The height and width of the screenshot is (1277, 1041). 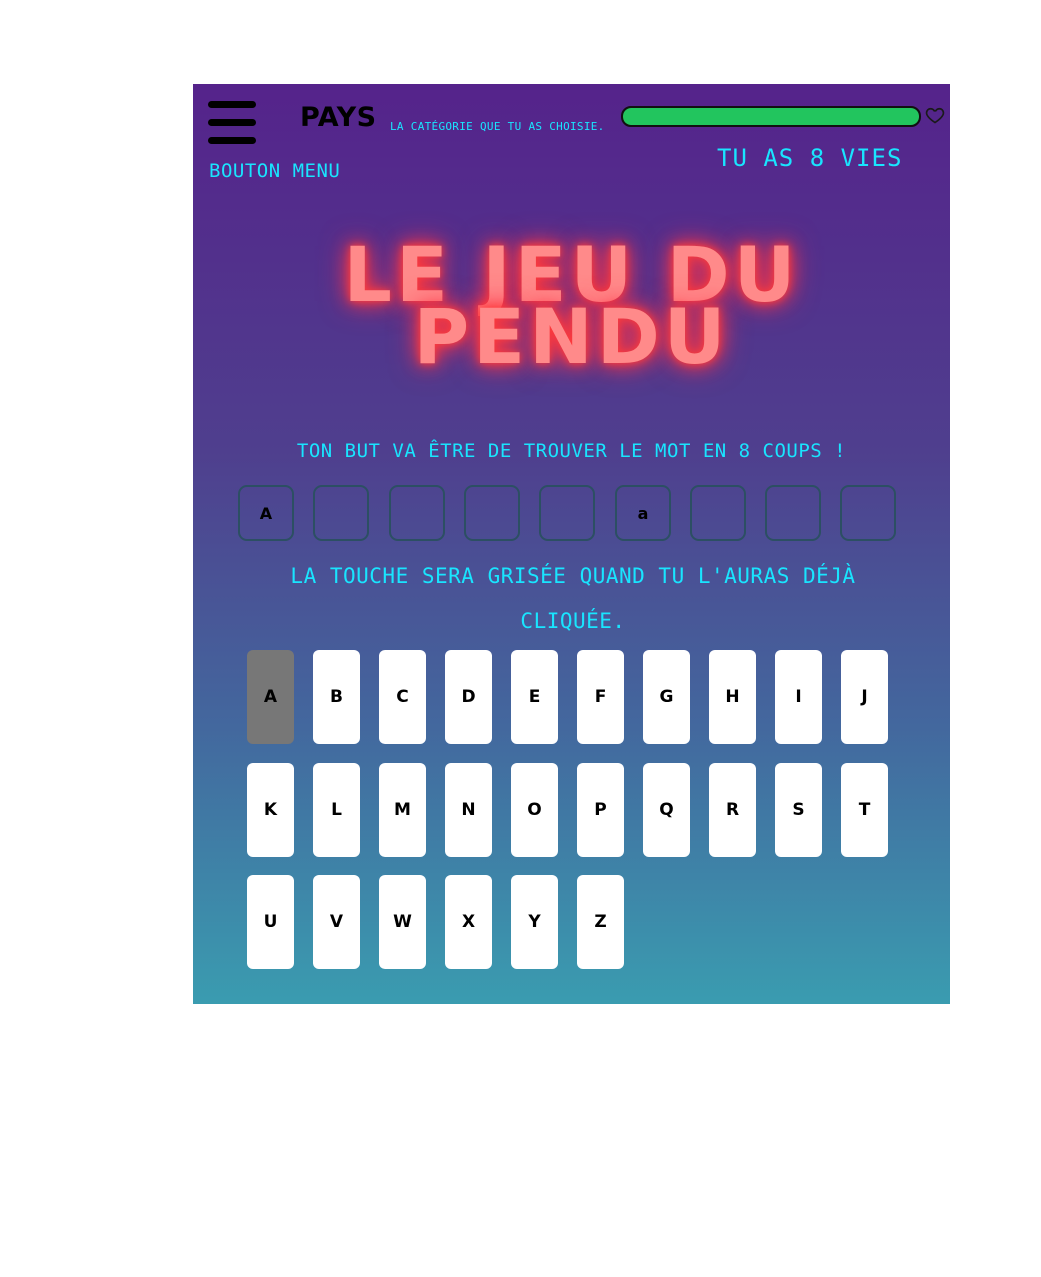 What do you see at coordinates (402, 922) in the screenshot?
I see `key-w: W` at bounding box center [402, 922].